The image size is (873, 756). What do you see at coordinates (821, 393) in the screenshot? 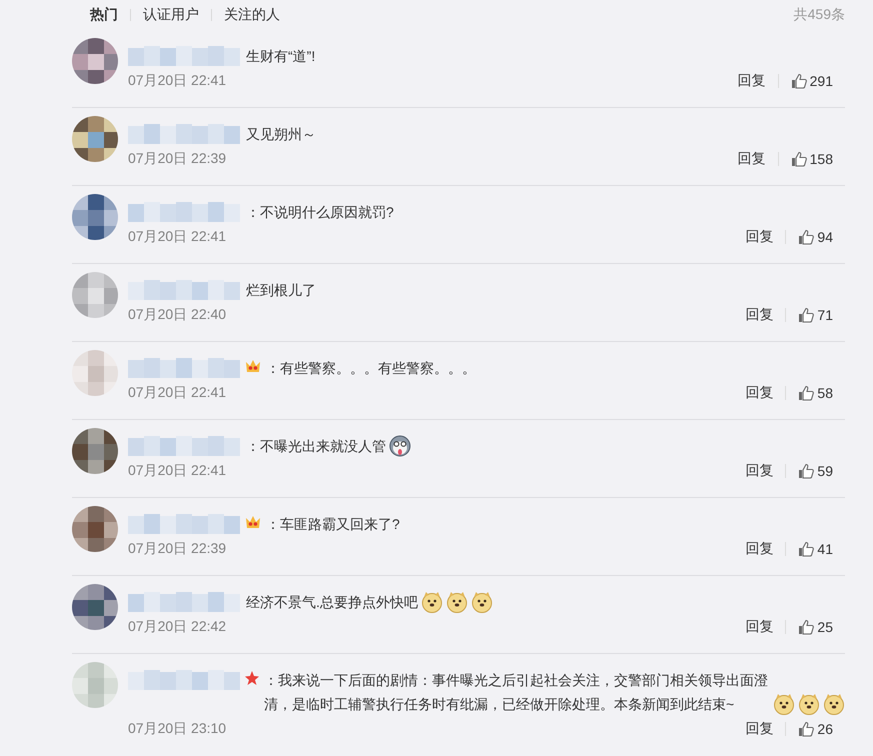
I see `like-button: 58` at bounding box center [821, 393].